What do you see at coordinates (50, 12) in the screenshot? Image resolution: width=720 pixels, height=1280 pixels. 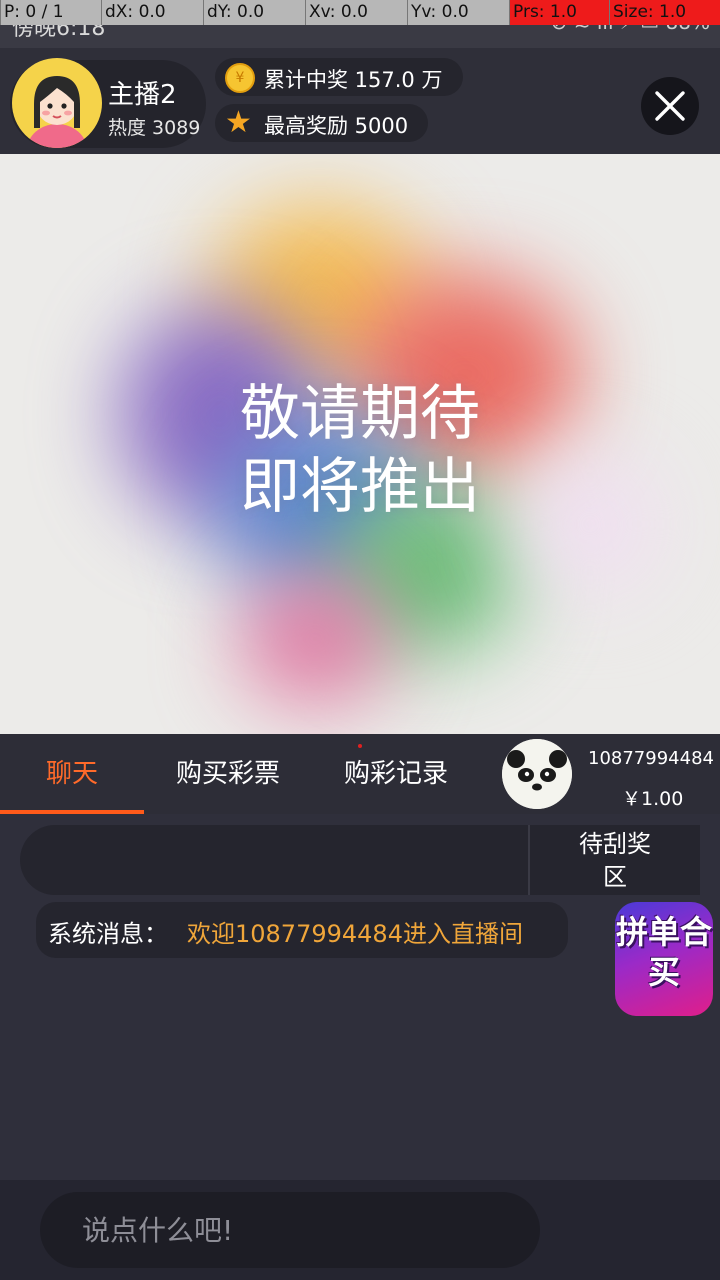 I see `debug-pointer: P: 0 / 1` at bounding box center [50, 12].